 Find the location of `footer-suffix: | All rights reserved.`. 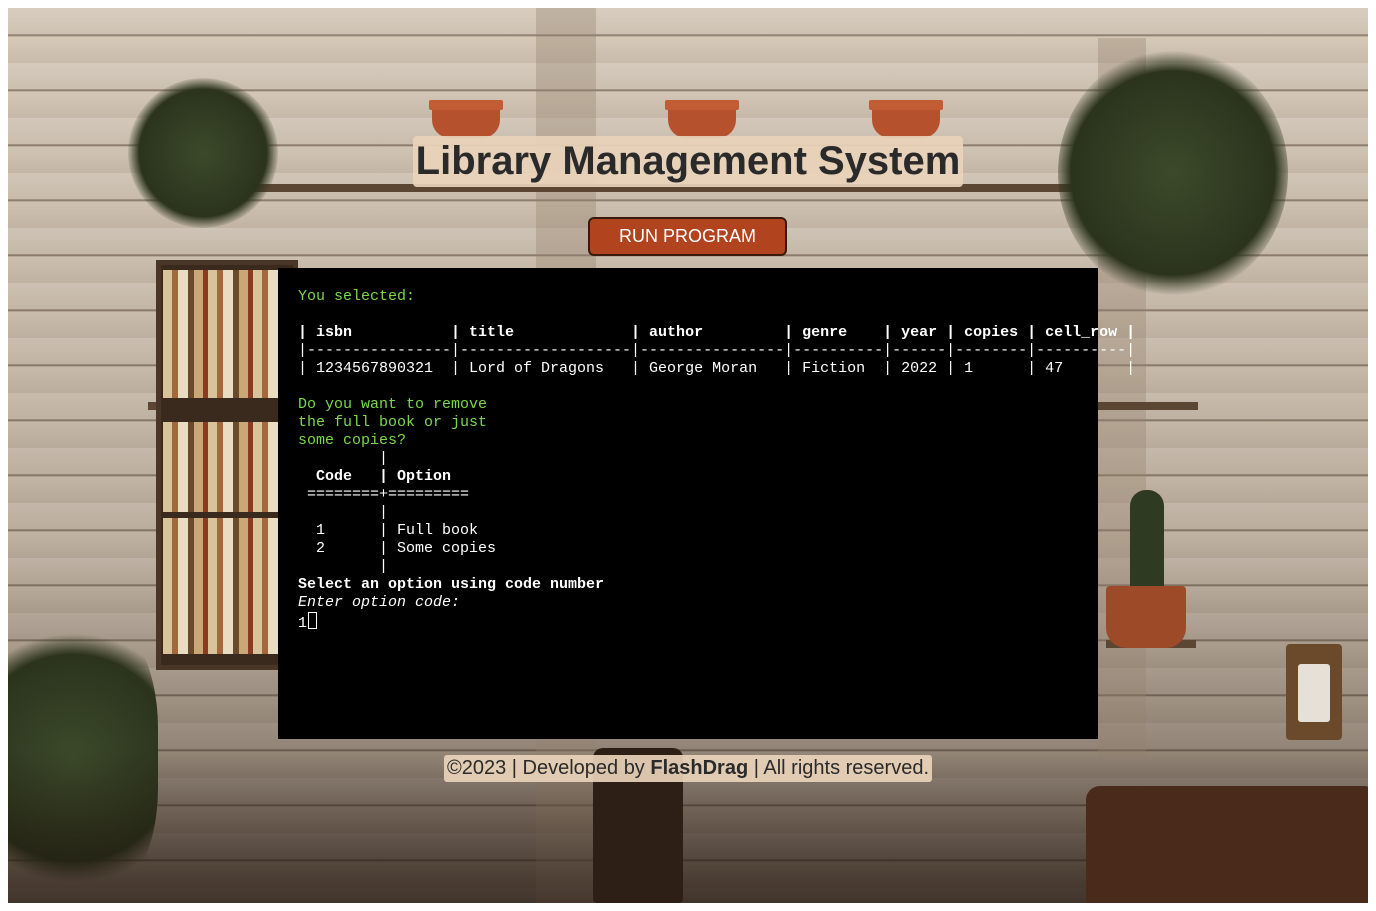

footer-suffix: | All rights reserved. is located at coordinates (839, 768).